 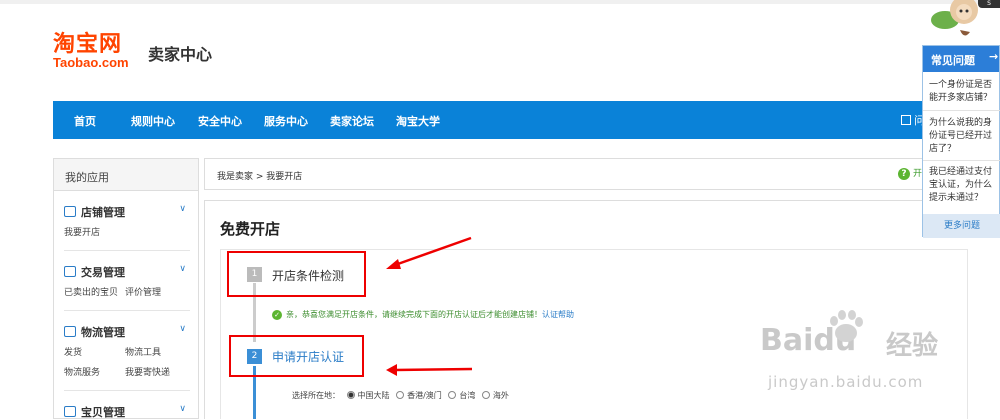 I want to click on sidebar-link-sold-items: 已卖出的宝贝, so click(x=91, y=291).